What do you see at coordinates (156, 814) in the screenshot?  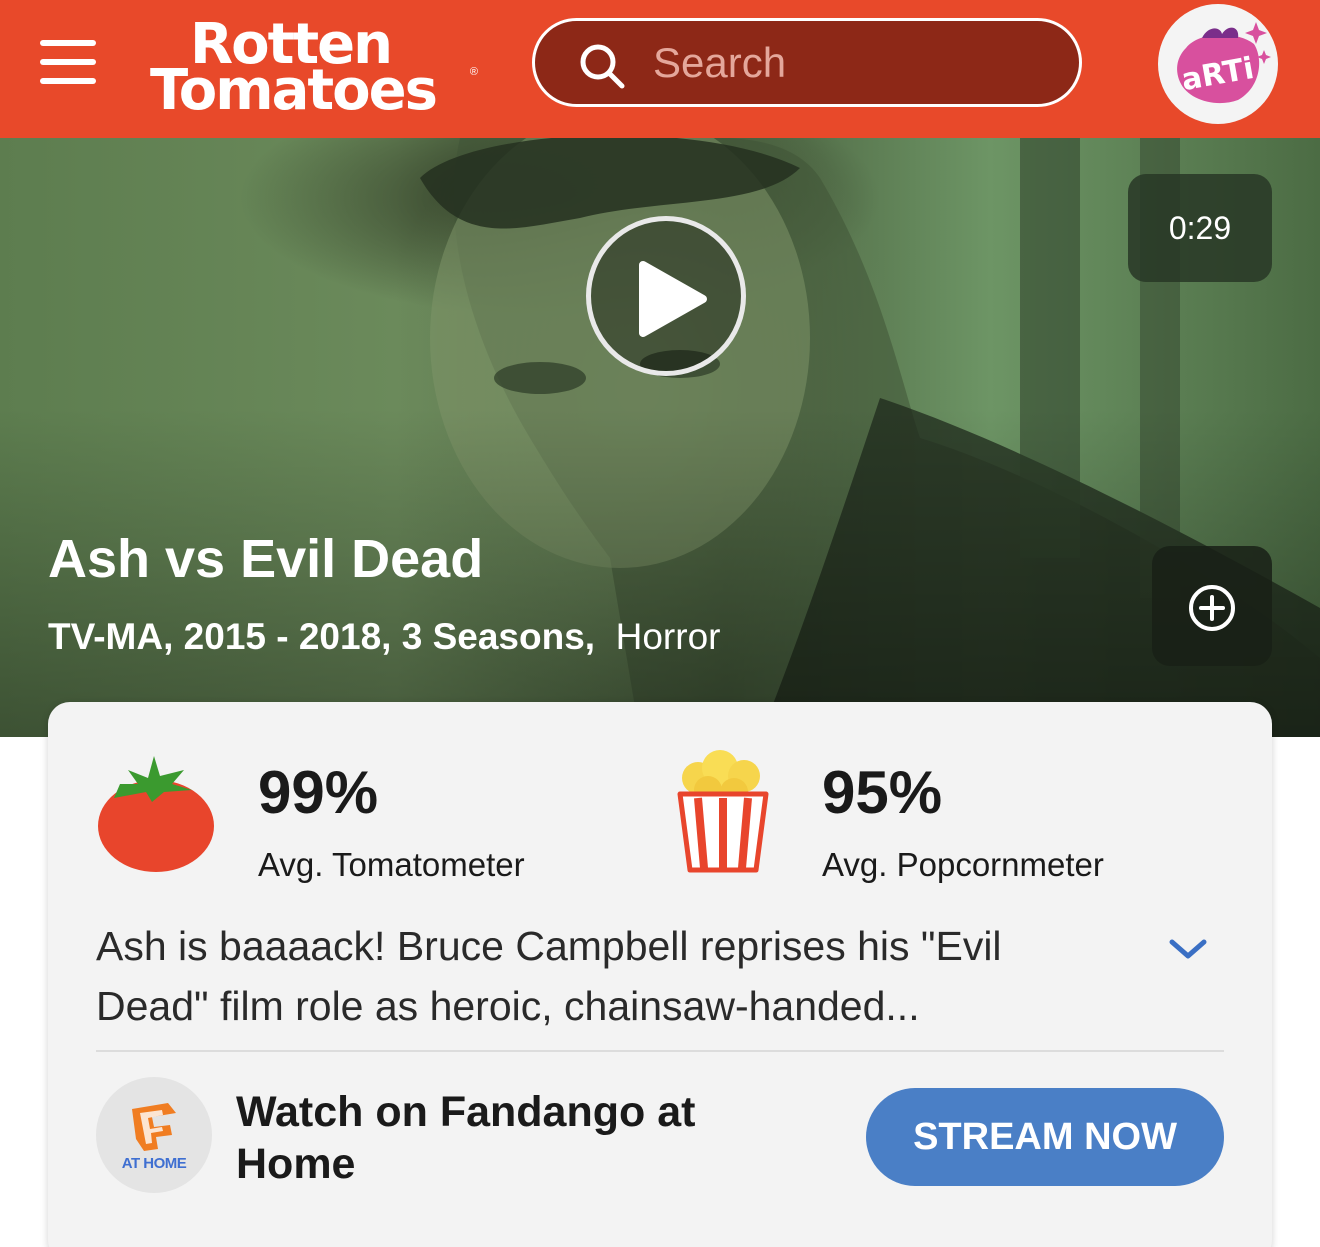 I see `tomato-icon` at bounding box center [156, 814].